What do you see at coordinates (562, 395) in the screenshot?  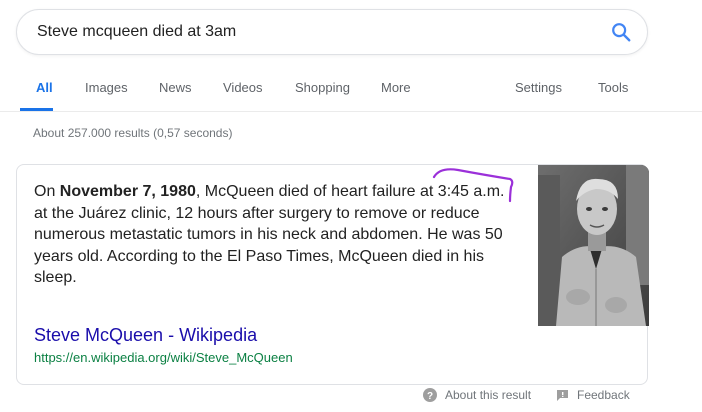 I see `feedback-icon` at bounding box center [562, 395].